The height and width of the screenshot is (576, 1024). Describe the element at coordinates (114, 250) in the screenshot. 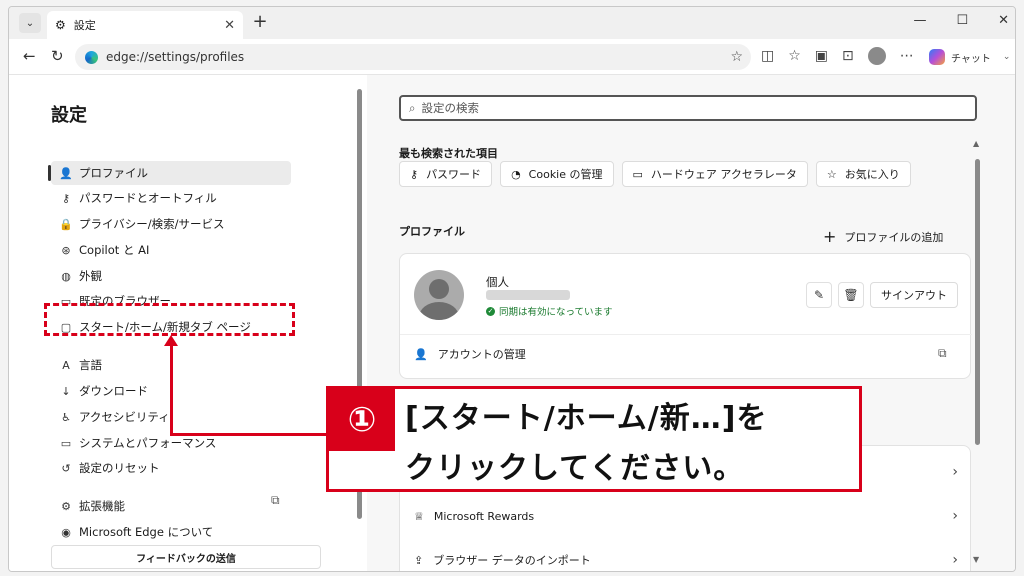

I see `sidebar-item-label: Copilot と AI` at that location.